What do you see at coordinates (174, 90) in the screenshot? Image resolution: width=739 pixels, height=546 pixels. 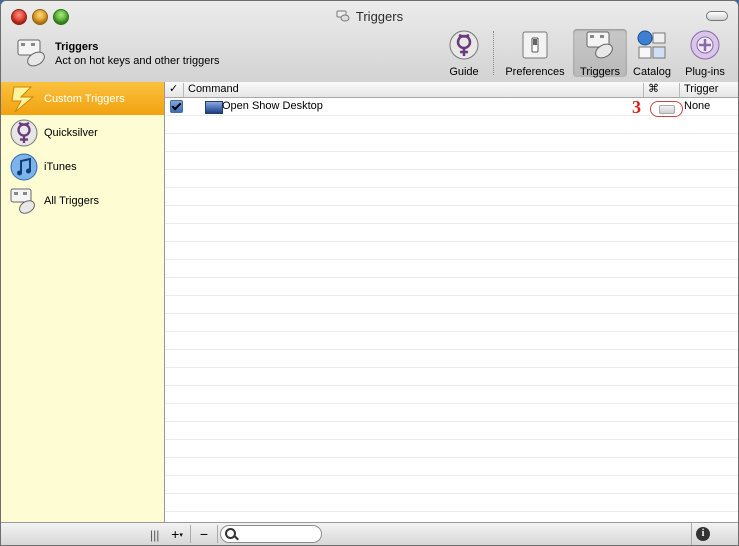 I see `column-enabled-header: ✓` at bounding box center [174, 90].